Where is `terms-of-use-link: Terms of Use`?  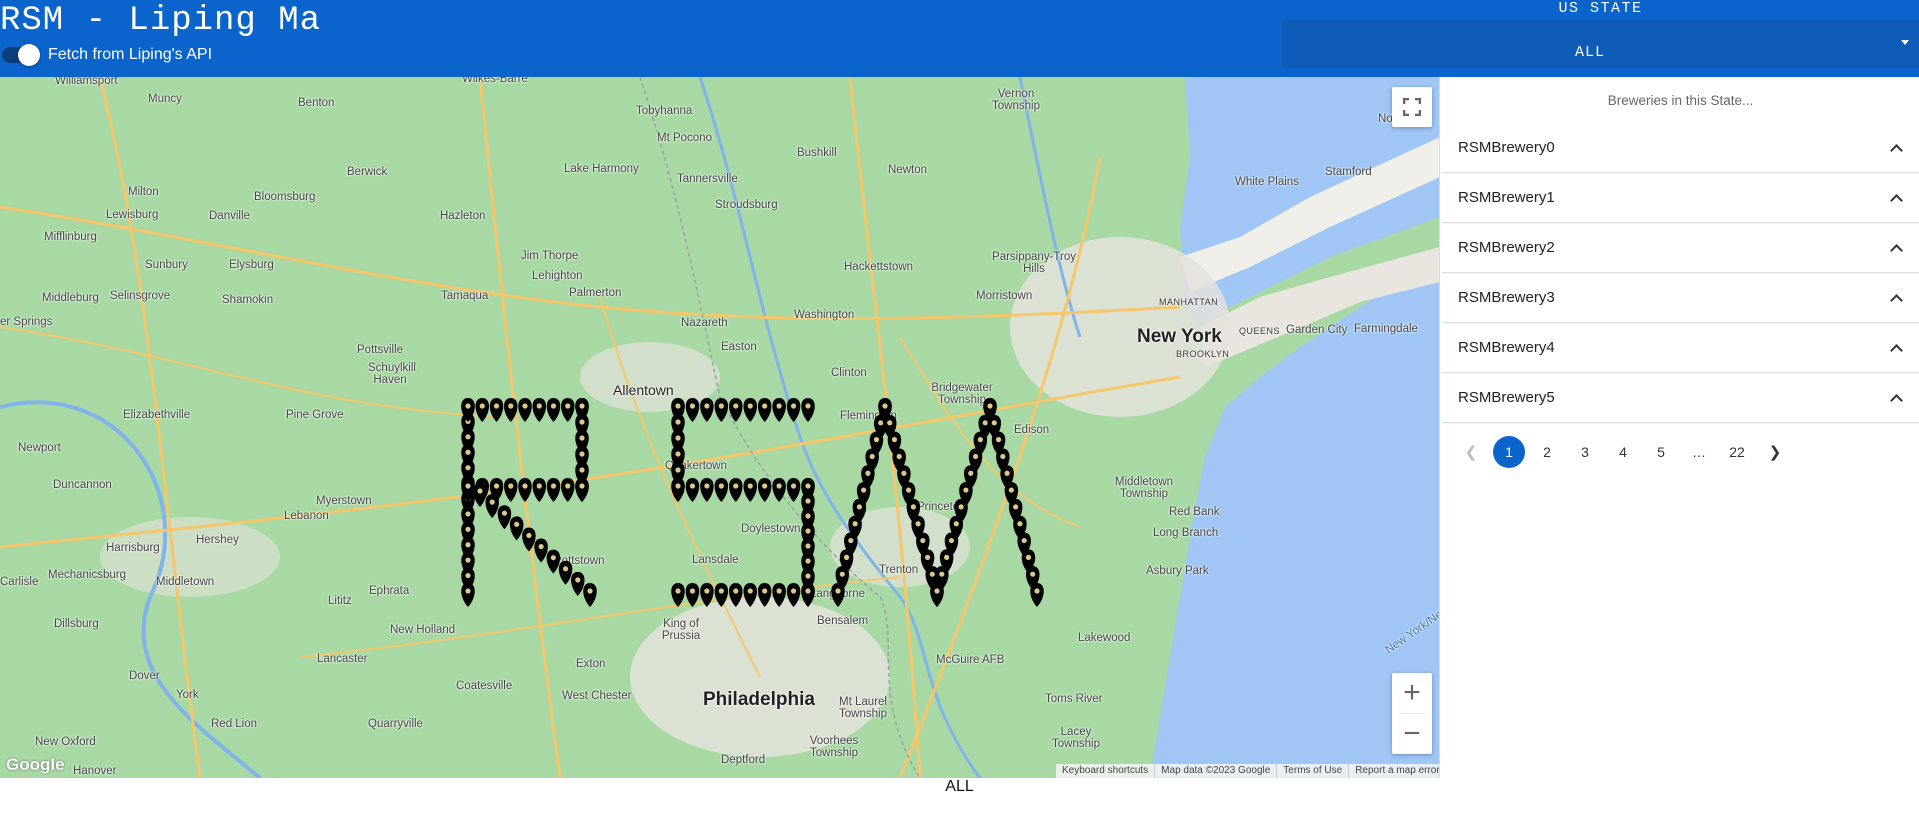 terms-of-use-link: Terms of Use is located at coordinates (1313, 771).